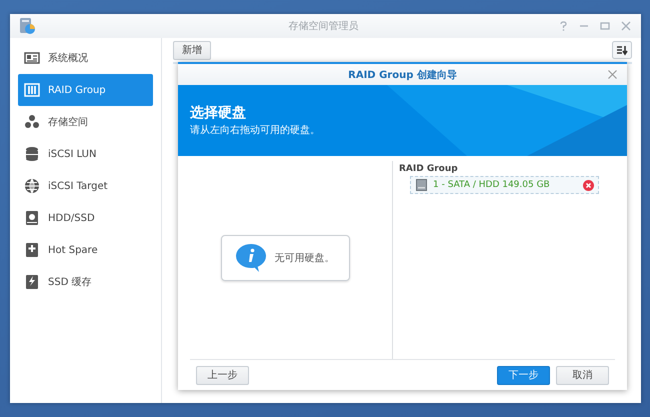  Describe the element at coordinates (402, 75) in the screenshot. I see `dialog-title: RAID Group 创建向导` at that location.